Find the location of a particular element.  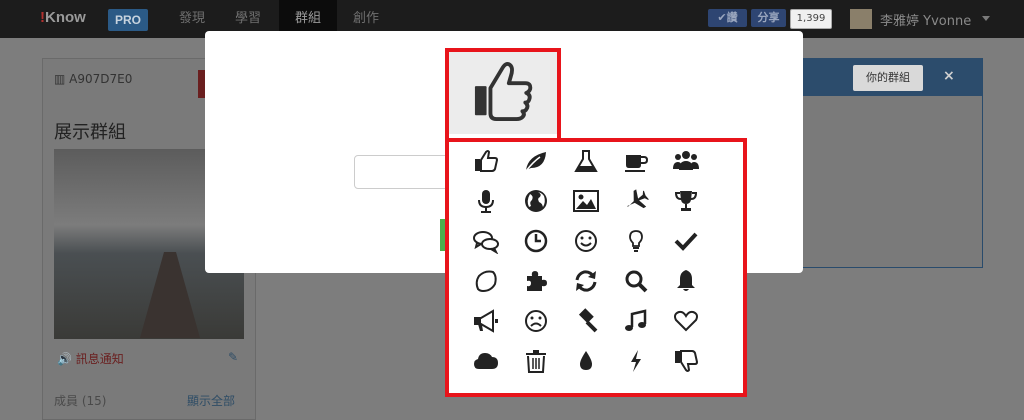

puzzle-icon is located at coordinates (536, 281).